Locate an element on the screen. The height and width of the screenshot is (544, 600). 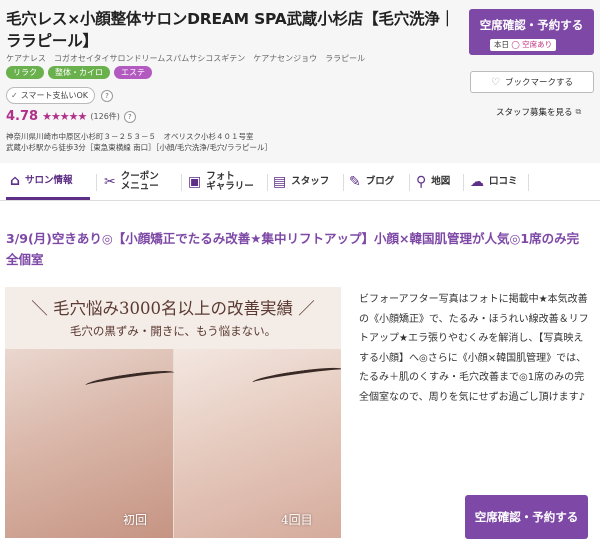
vacancy-badge: 本日 ◯ 空席あり is located at coordinates (523, 45).